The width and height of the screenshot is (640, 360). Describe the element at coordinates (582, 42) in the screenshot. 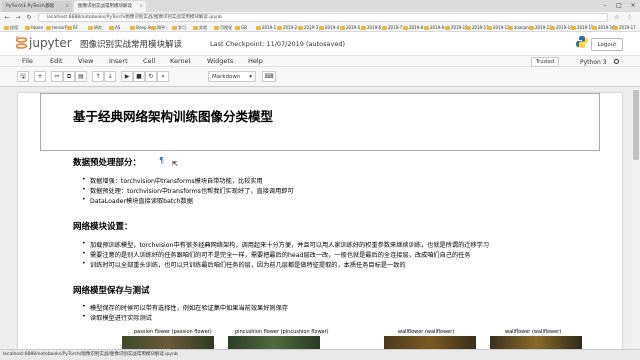

I see `python-logo-icon` at that location.